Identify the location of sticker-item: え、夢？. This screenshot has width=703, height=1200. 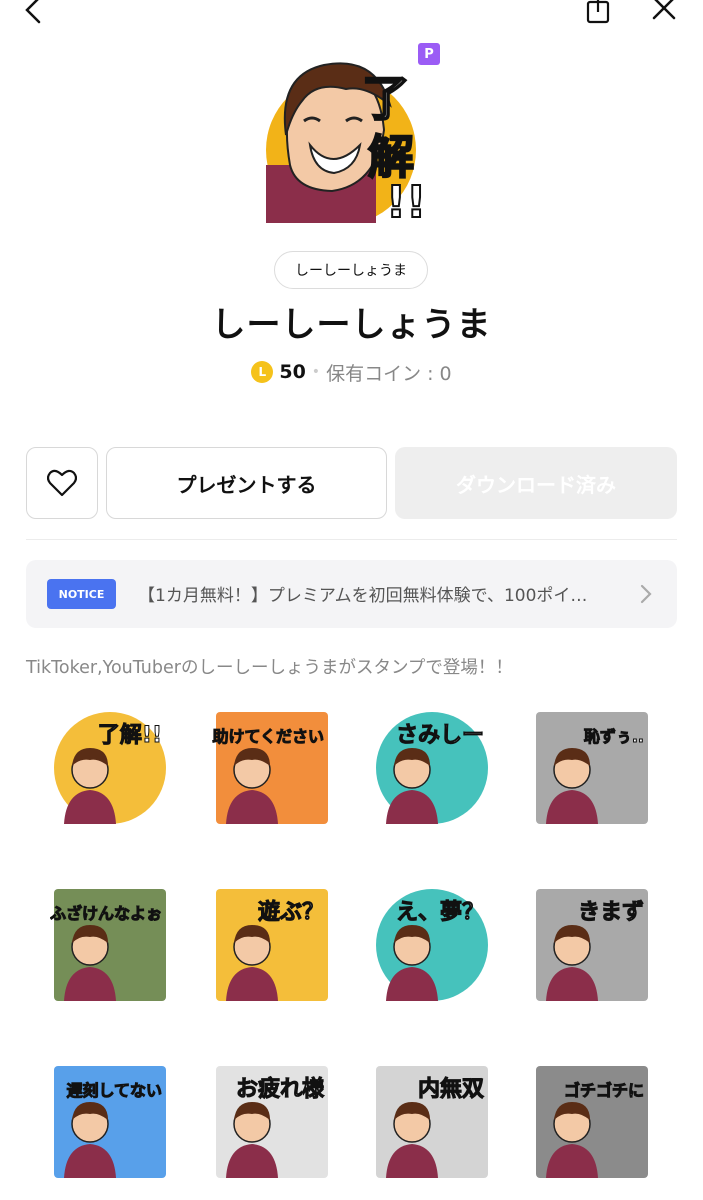
(432, 945).